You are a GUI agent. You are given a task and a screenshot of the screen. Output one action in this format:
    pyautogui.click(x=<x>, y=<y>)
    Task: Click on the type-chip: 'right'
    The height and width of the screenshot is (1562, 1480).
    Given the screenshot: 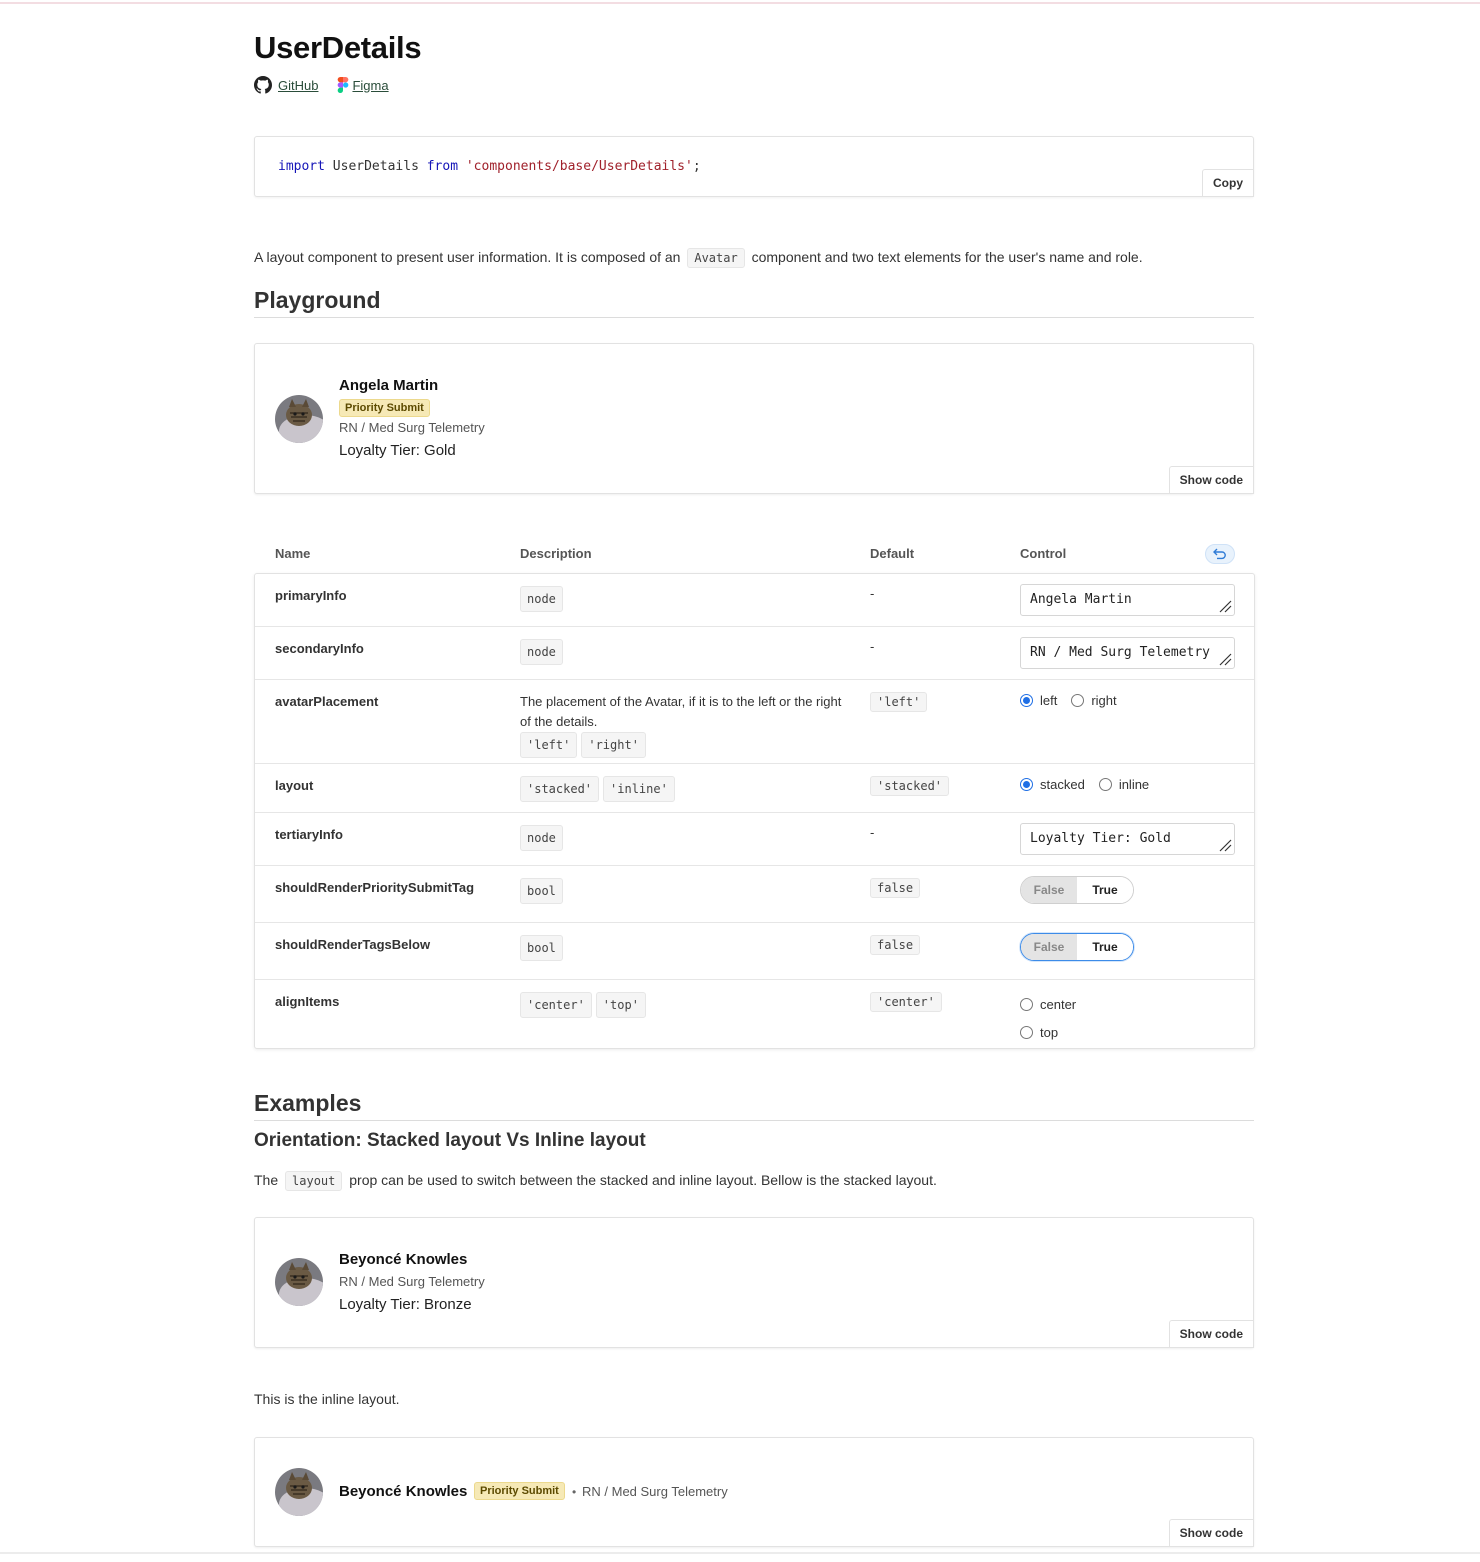 What is the action you would take?
    pyautogui.click(x=613, y=745)
    